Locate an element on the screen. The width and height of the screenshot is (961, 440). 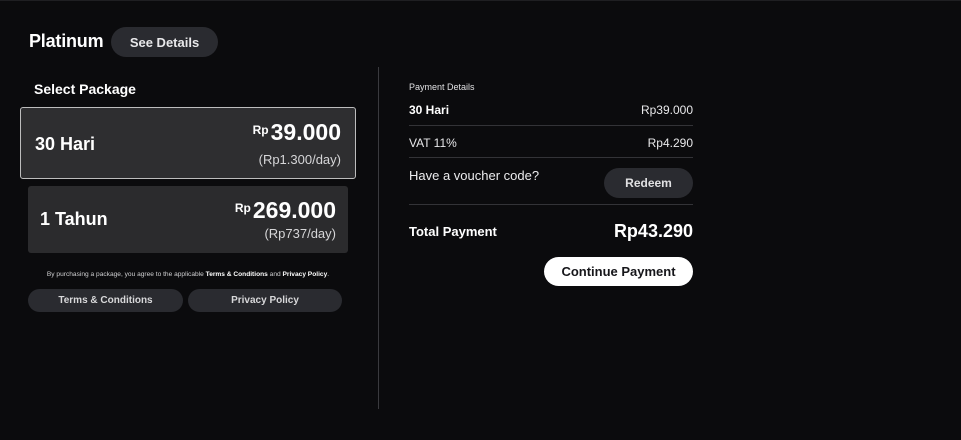
package-per-day: (Rp737/day) is located at coordinates (300, 233).